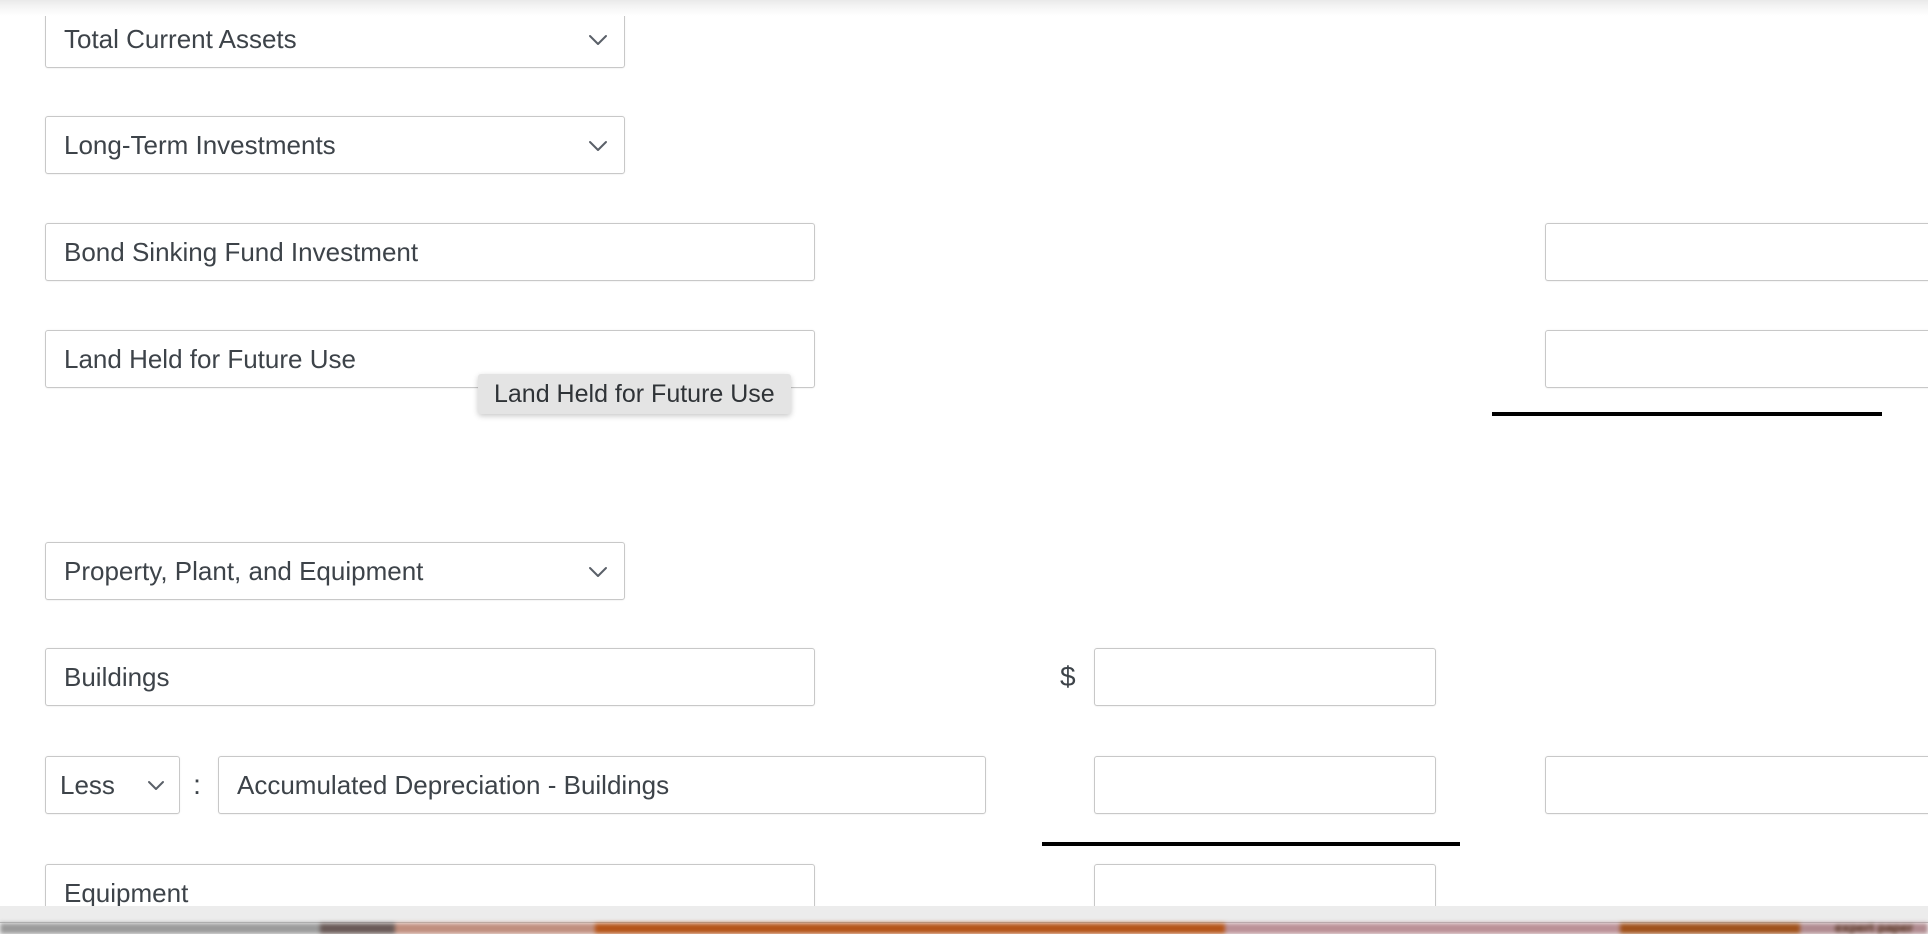 The image size is (1928, 934). Describe the element at coordinates (964, 146) in the screenshot. I see `row-long-term-investments: Long-Term Investments` at that location.